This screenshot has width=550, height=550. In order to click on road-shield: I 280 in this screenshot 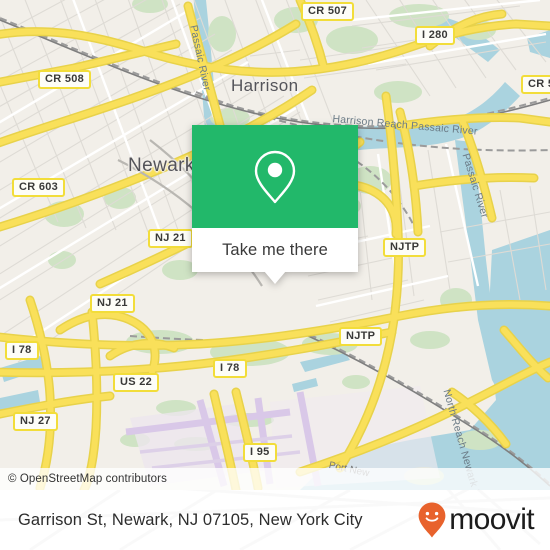, I will do `click(435, 35)`.